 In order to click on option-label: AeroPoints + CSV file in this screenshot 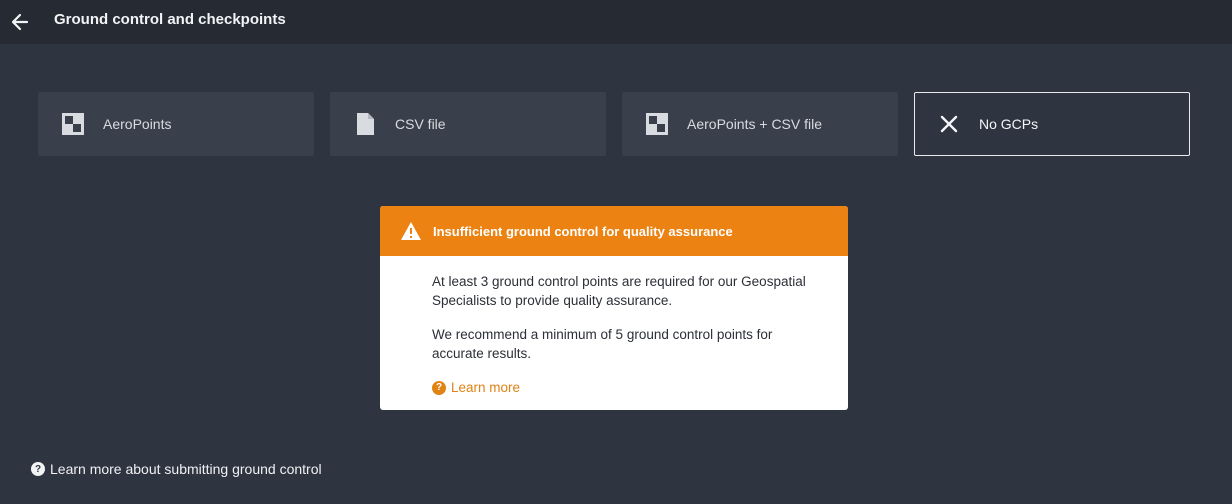, I will do `click(755, 124)`.